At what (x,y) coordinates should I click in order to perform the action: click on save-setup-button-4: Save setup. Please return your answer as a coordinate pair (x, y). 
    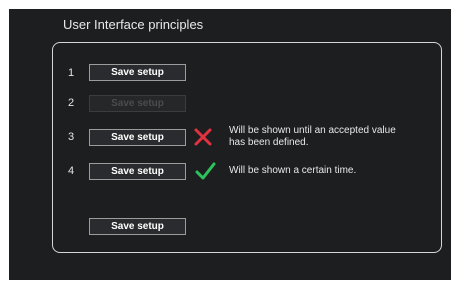
    Looking at the image, I should click on (137, 171).